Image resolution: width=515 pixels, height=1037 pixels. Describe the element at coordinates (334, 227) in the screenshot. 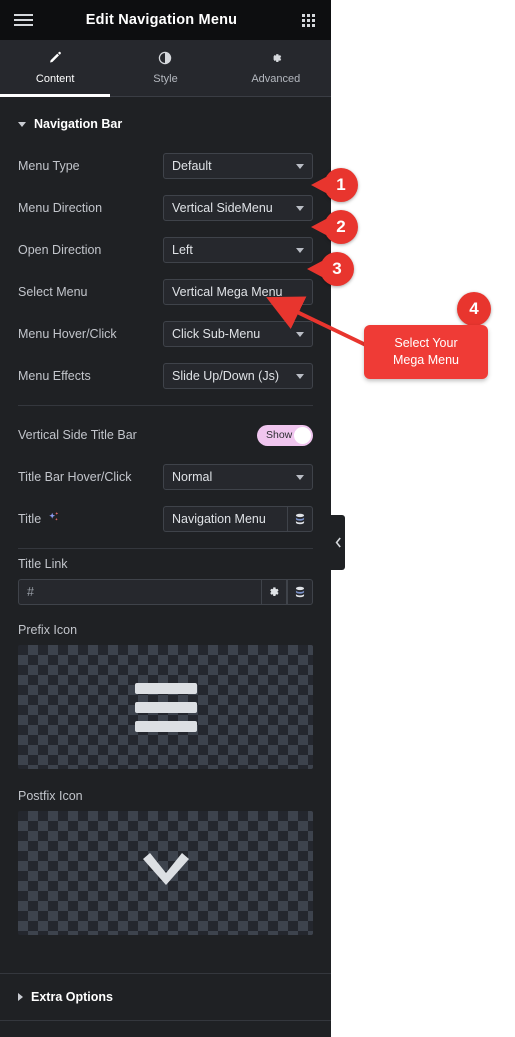

I see `annotation-badge-2: 2` at that location.